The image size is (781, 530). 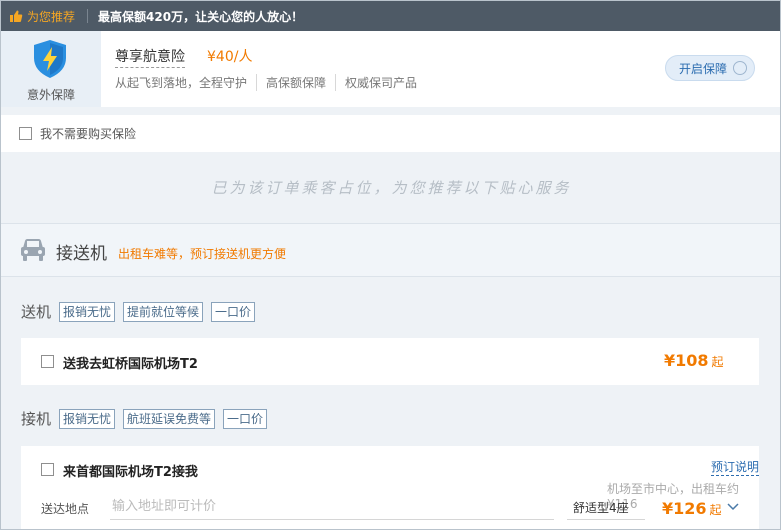 What do you see at coordinates (715, 510) in the screenshot?
I see `pickup-price-unit: 起` at bounding box center [715, 510].